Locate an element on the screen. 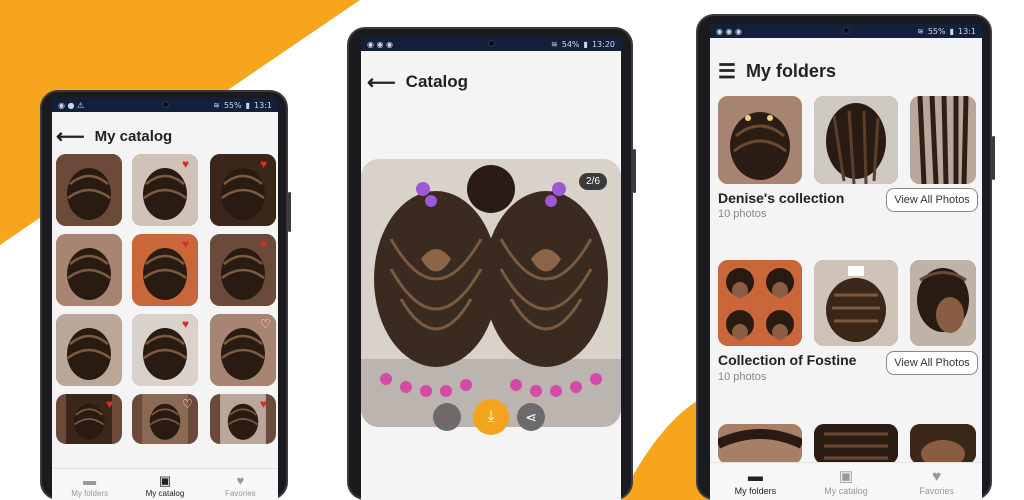  share-icon: ⋖ is located at coordinates (531, 416).